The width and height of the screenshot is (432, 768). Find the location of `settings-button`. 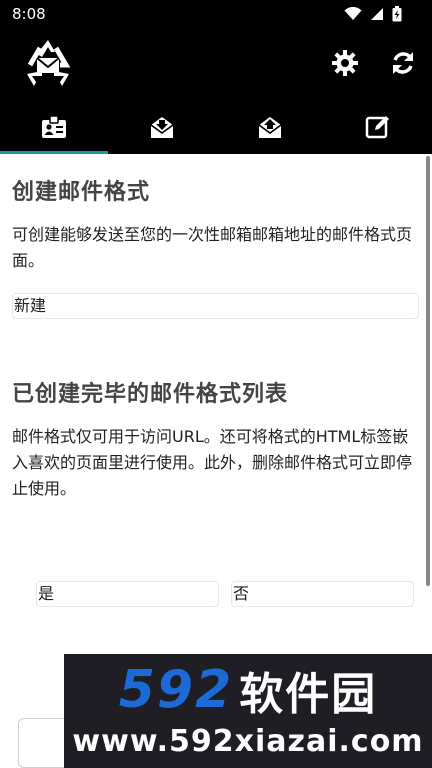

settings-button is located at coordinates (345, 63).